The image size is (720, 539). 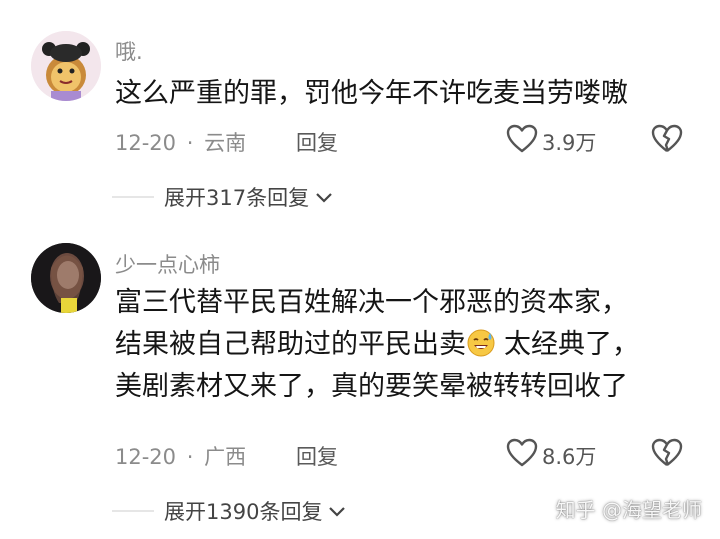 What do you see at coordinates (225, 457) in the screenshot?
I see `comment-location: 广西` at bounding box center [225, 457].